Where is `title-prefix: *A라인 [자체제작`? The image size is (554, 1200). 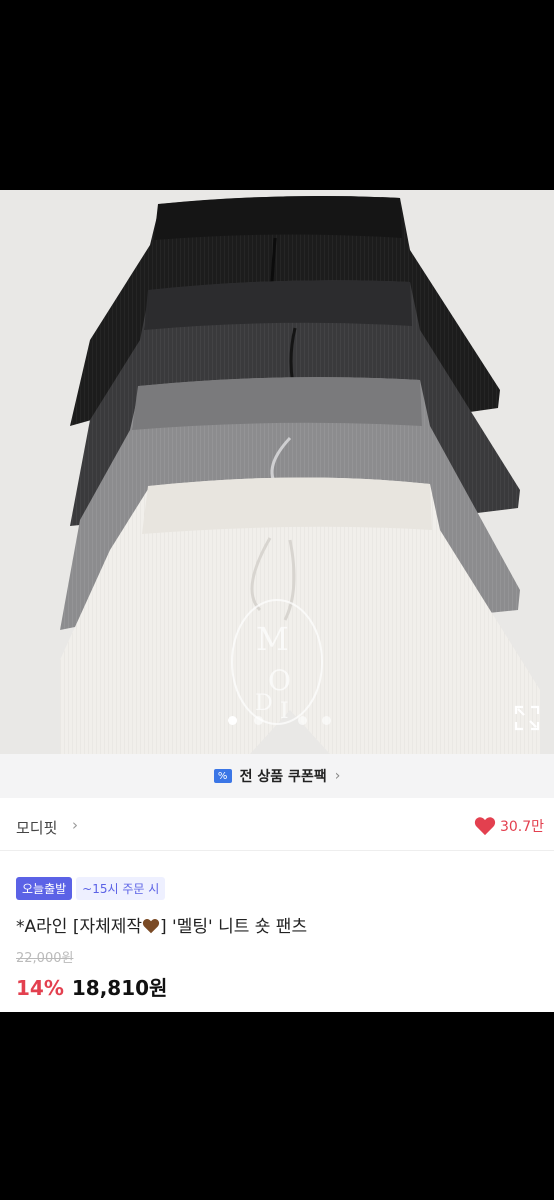
title-prefix: *A라인 [자체제작 is located at coordinates (79, 927).